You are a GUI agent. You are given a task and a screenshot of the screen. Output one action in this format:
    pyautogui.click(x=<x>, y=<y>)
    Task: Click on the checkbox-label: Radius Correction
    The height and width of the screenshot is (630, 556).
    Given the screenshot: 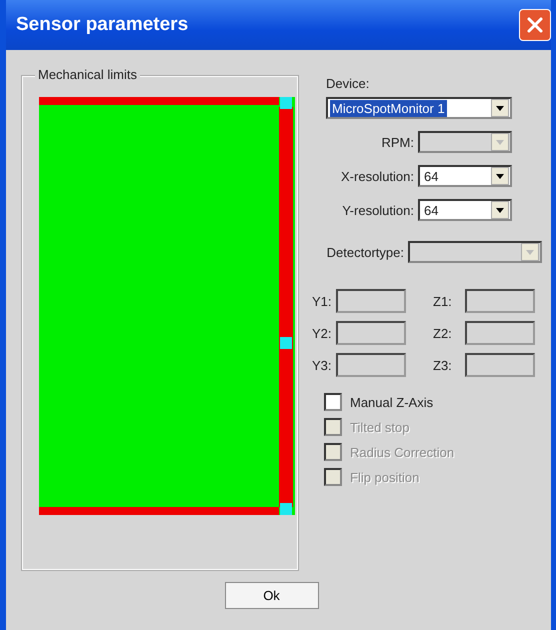 What is the action you would take?
    pyautogui.click(x=402, y=452)
    